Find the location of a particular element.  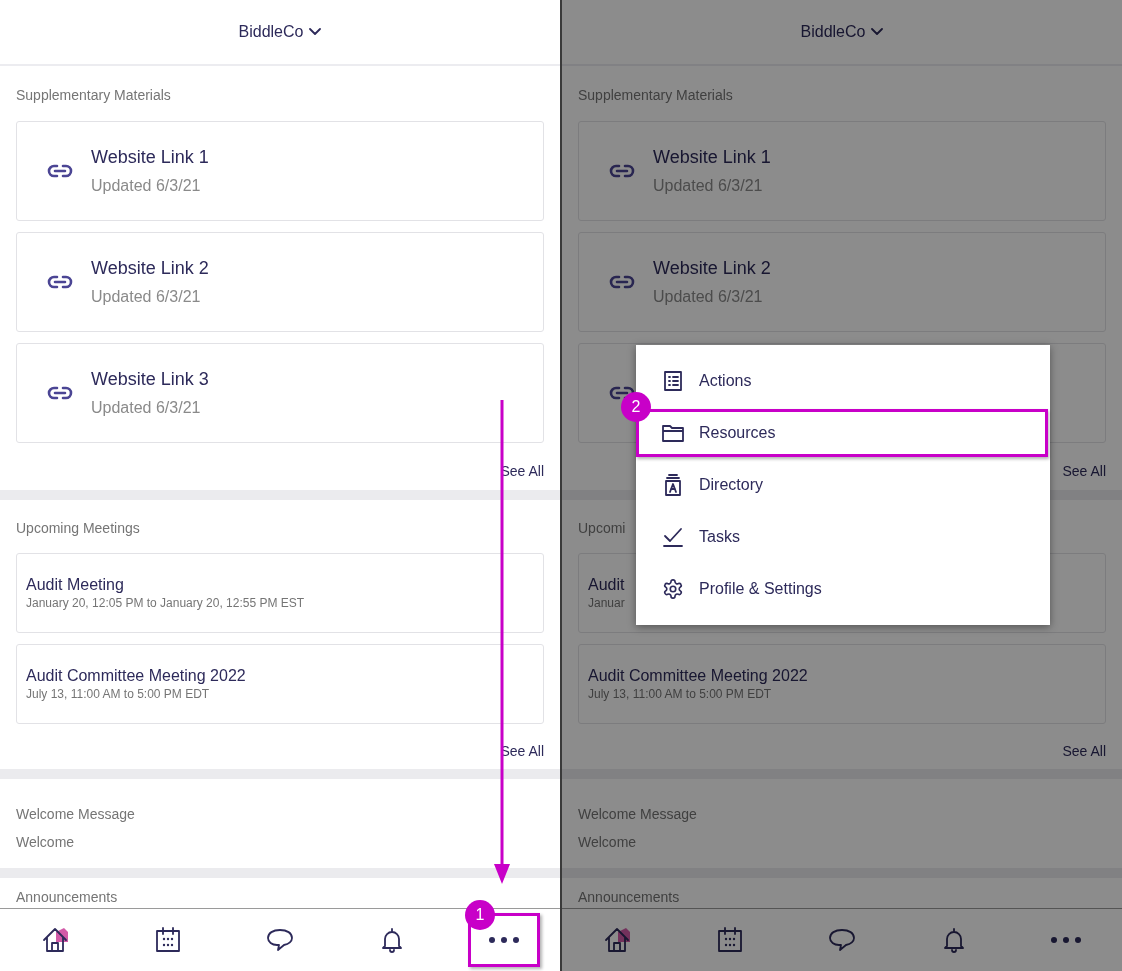

menu-item: Directory is located at coordinates (843, 485).